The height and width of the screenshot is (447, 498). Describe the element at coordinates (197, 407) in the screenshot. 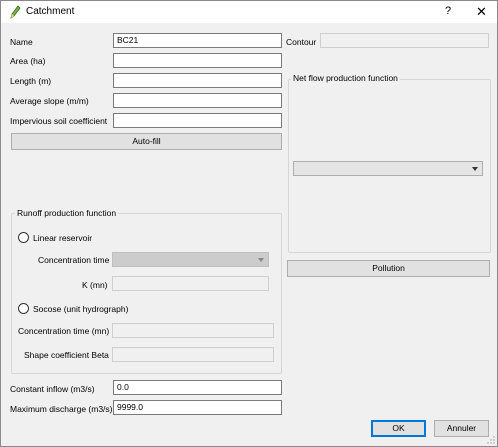

I see `max-discharge-input: 9999.0` at that location.